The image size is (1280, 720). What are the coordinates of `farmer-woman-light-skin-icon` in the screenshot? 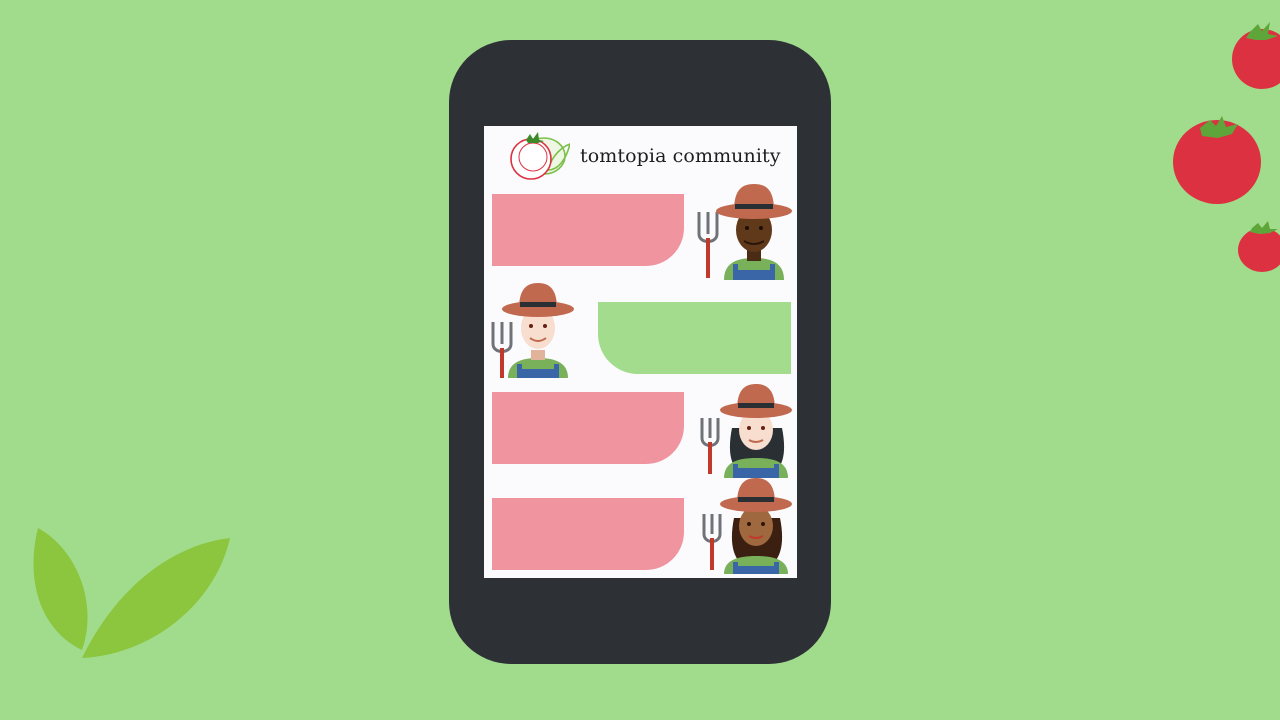 It's located at (747, 428).